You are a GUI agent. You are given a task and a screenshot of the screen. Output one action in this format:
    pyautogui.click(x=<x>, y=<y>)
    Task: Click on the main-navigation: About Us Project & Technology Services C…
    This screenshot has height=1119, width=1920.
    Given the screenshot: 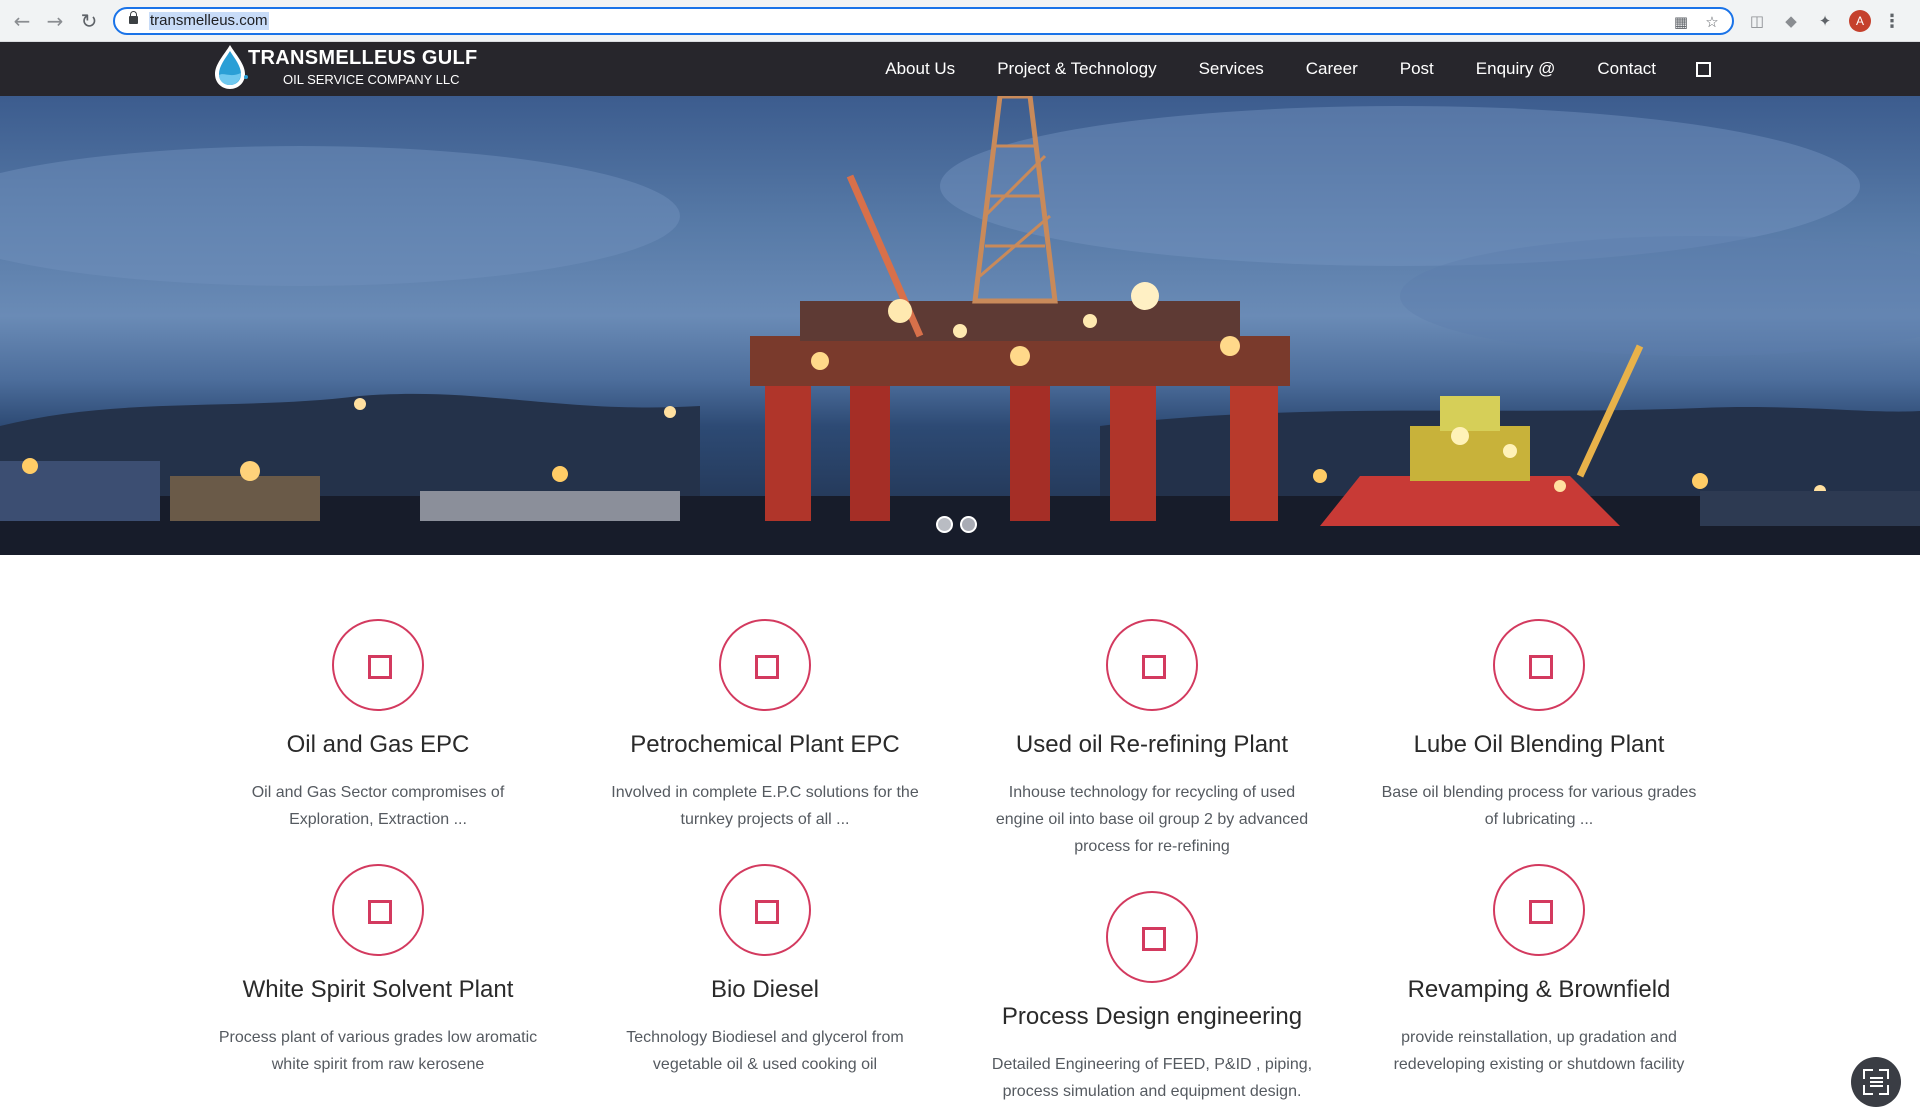 What is the action you would take?
    pyautogui.click(x=1277, y=69)
    